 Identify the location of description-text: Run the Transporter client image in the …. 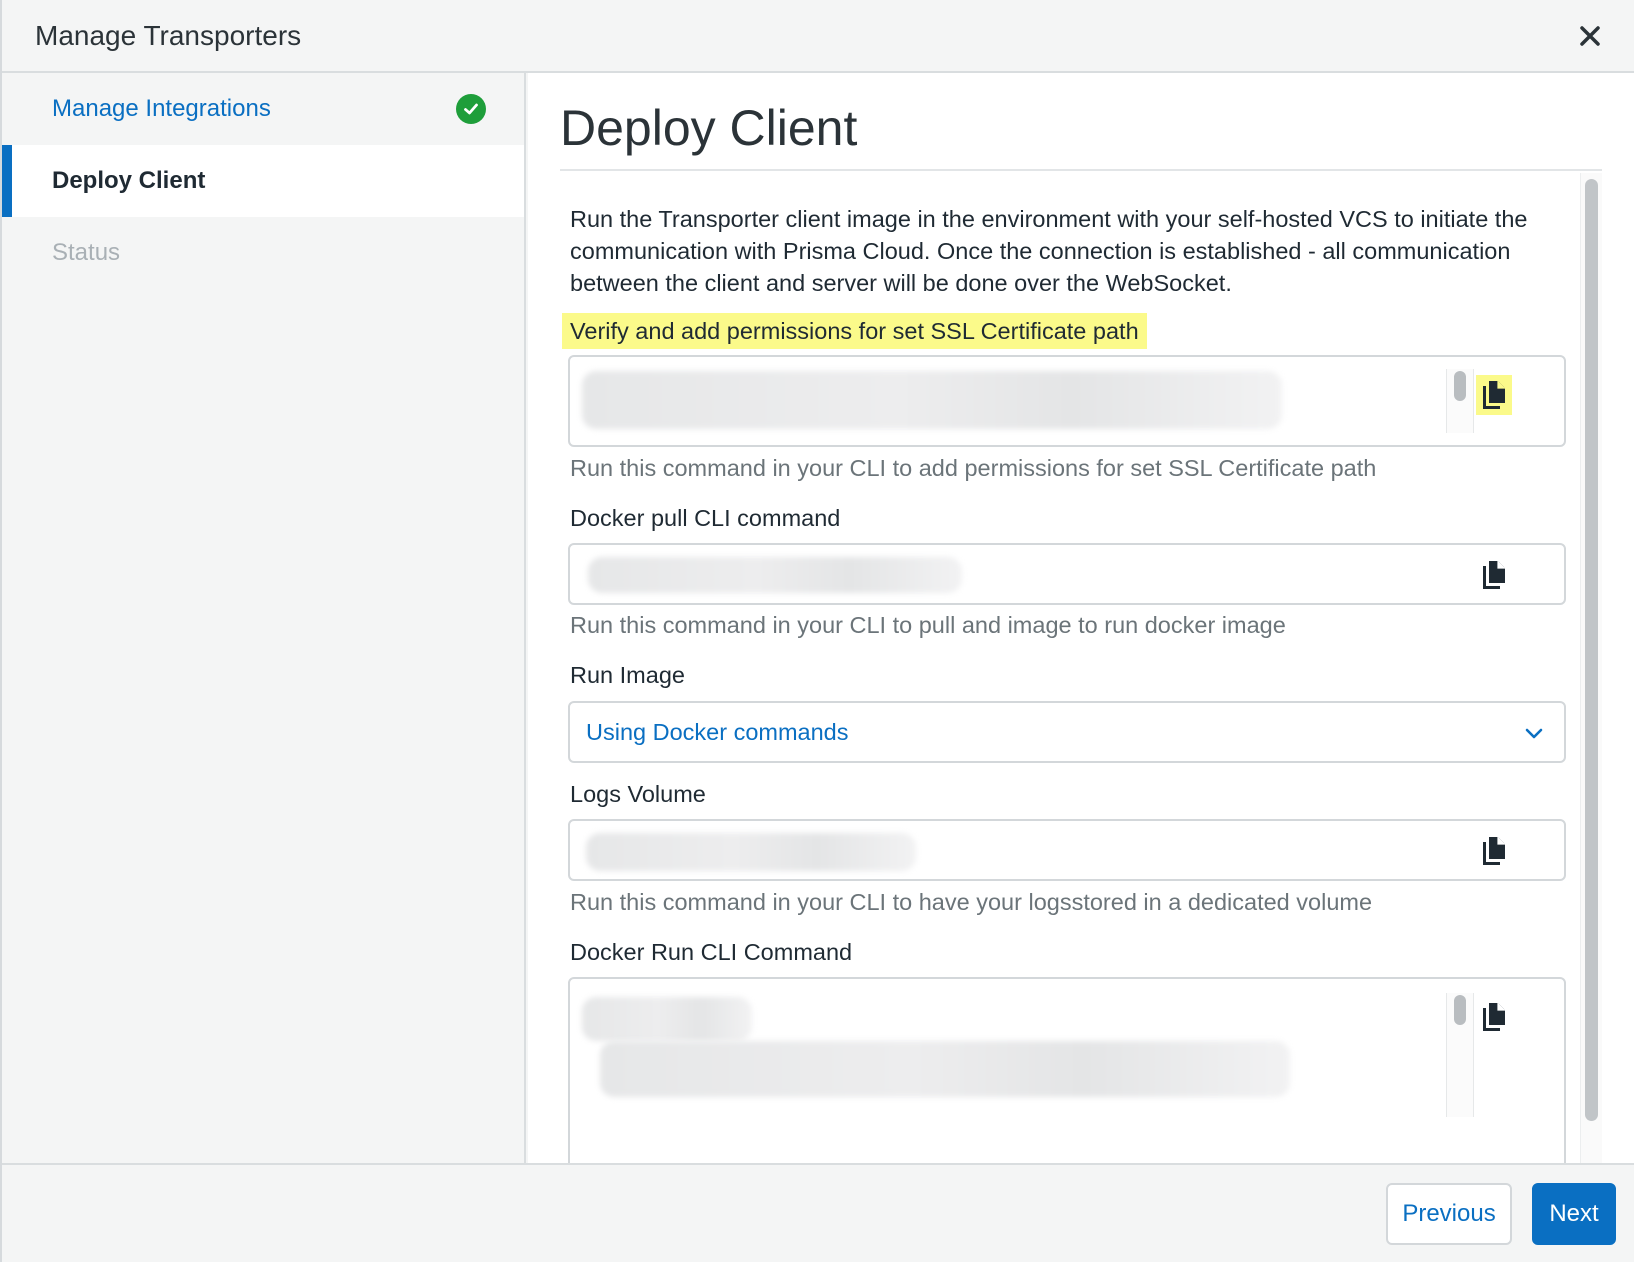
(1049, 251).